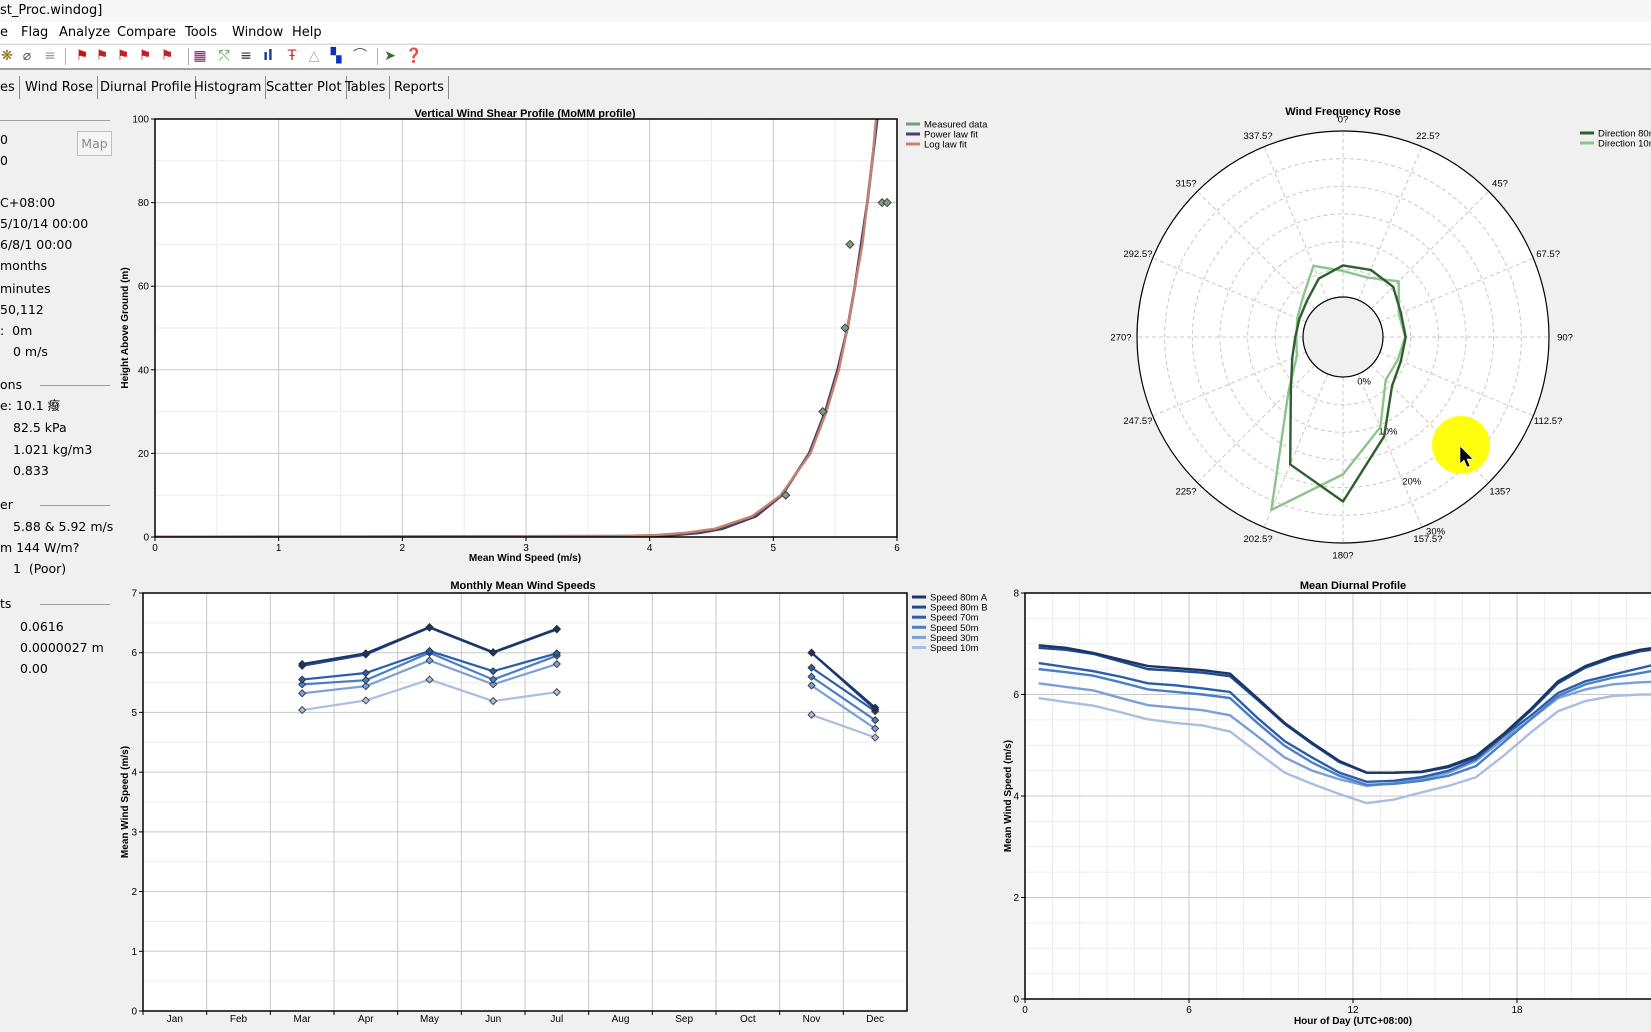 This screenshot has height=1032, width=1651. What do you see at coordinates (1343, 120) in the screenshot?
I see `direction-label: 0?` at bounding box center [1343, 120].